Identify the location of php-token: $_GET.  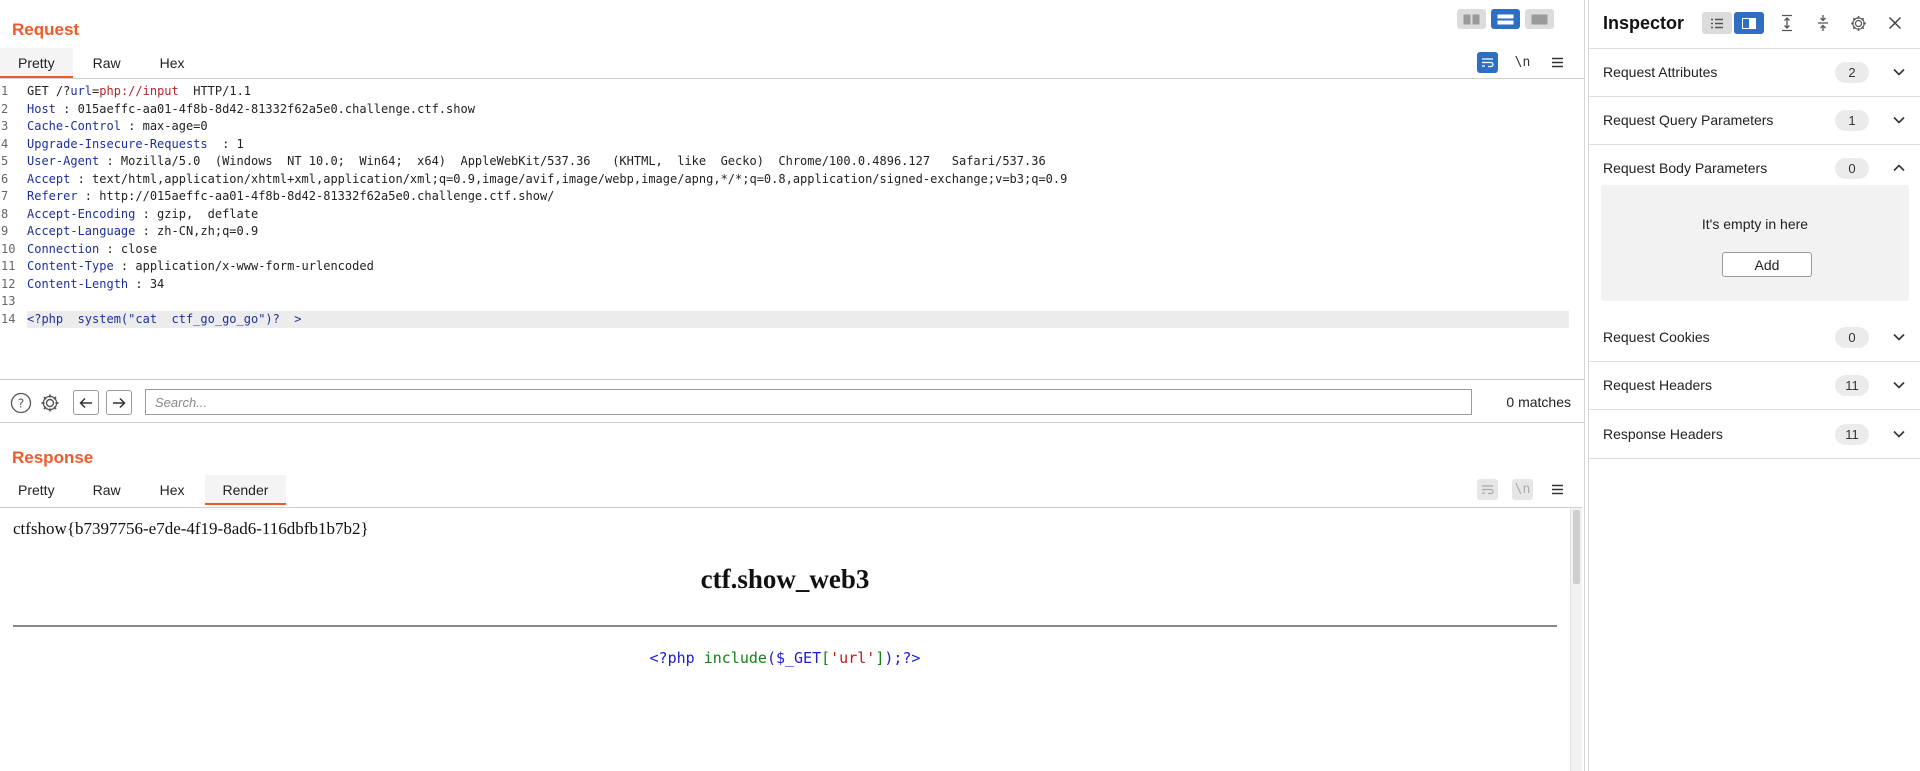
(798, 658).